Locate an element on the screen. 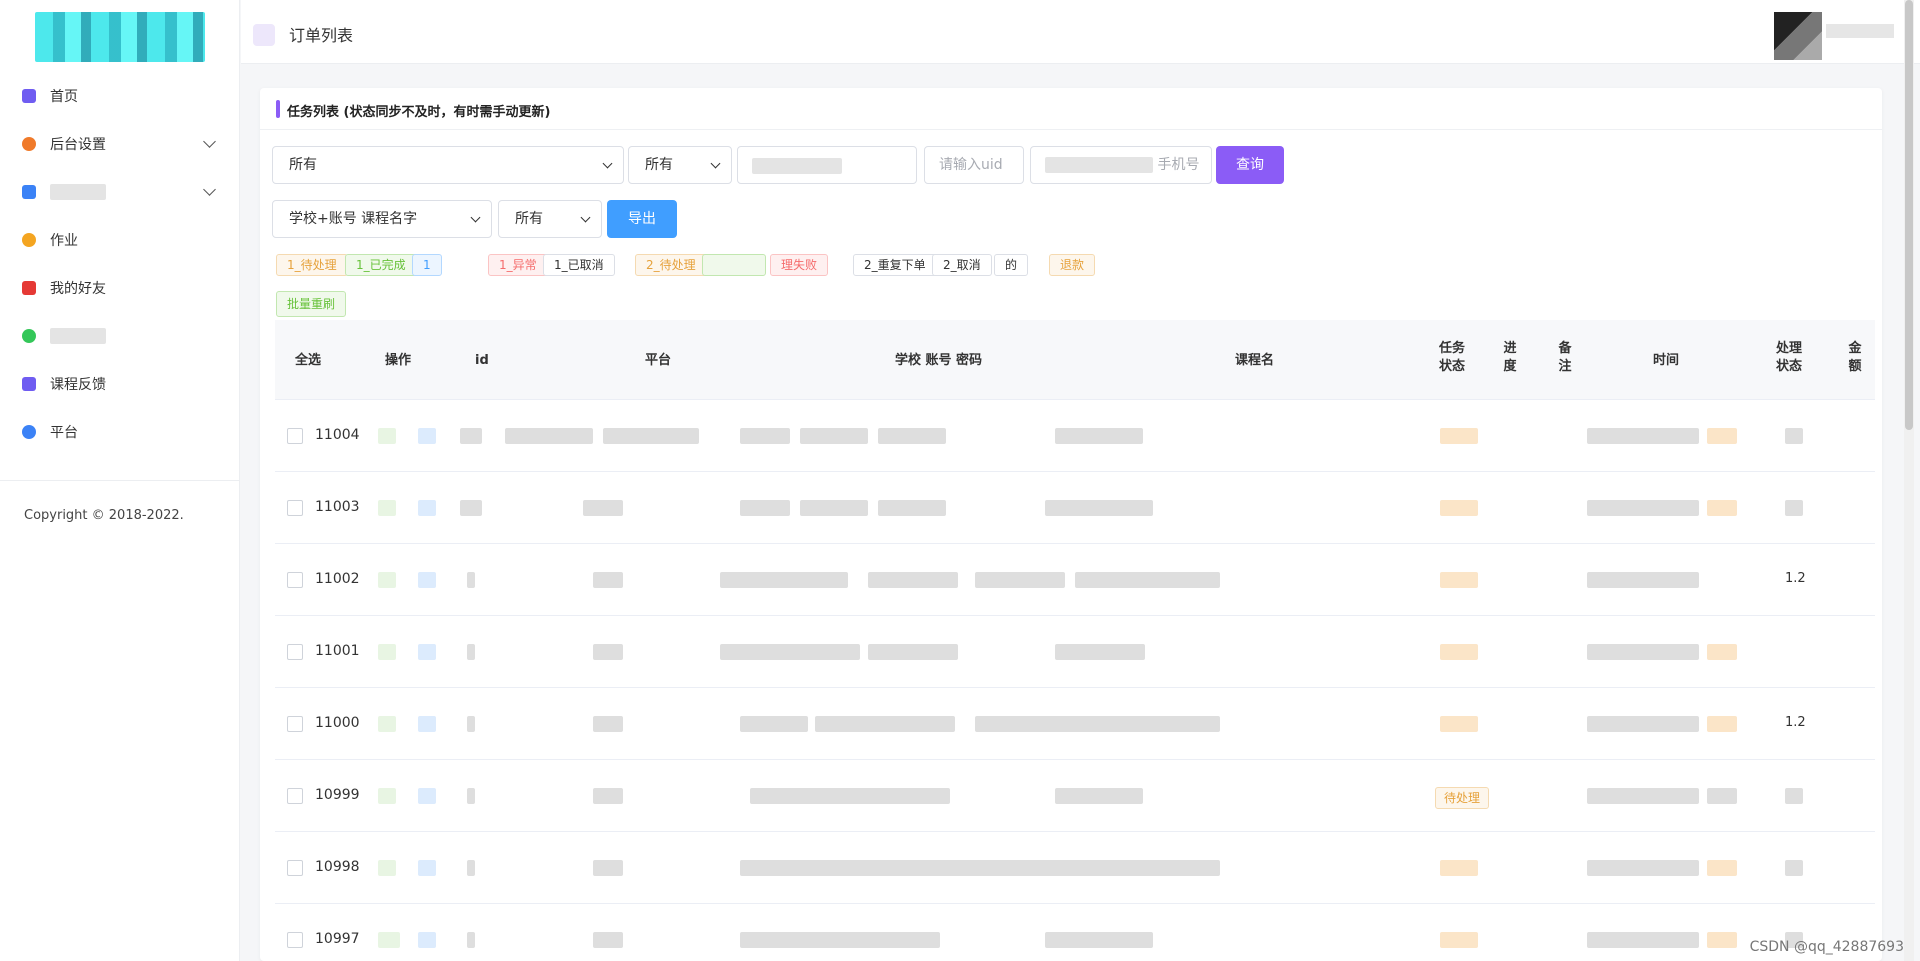 This screenshot has height=961, width=1920. status-filter-tag-0: 1_待处理 is located at coordinates (312, 265).